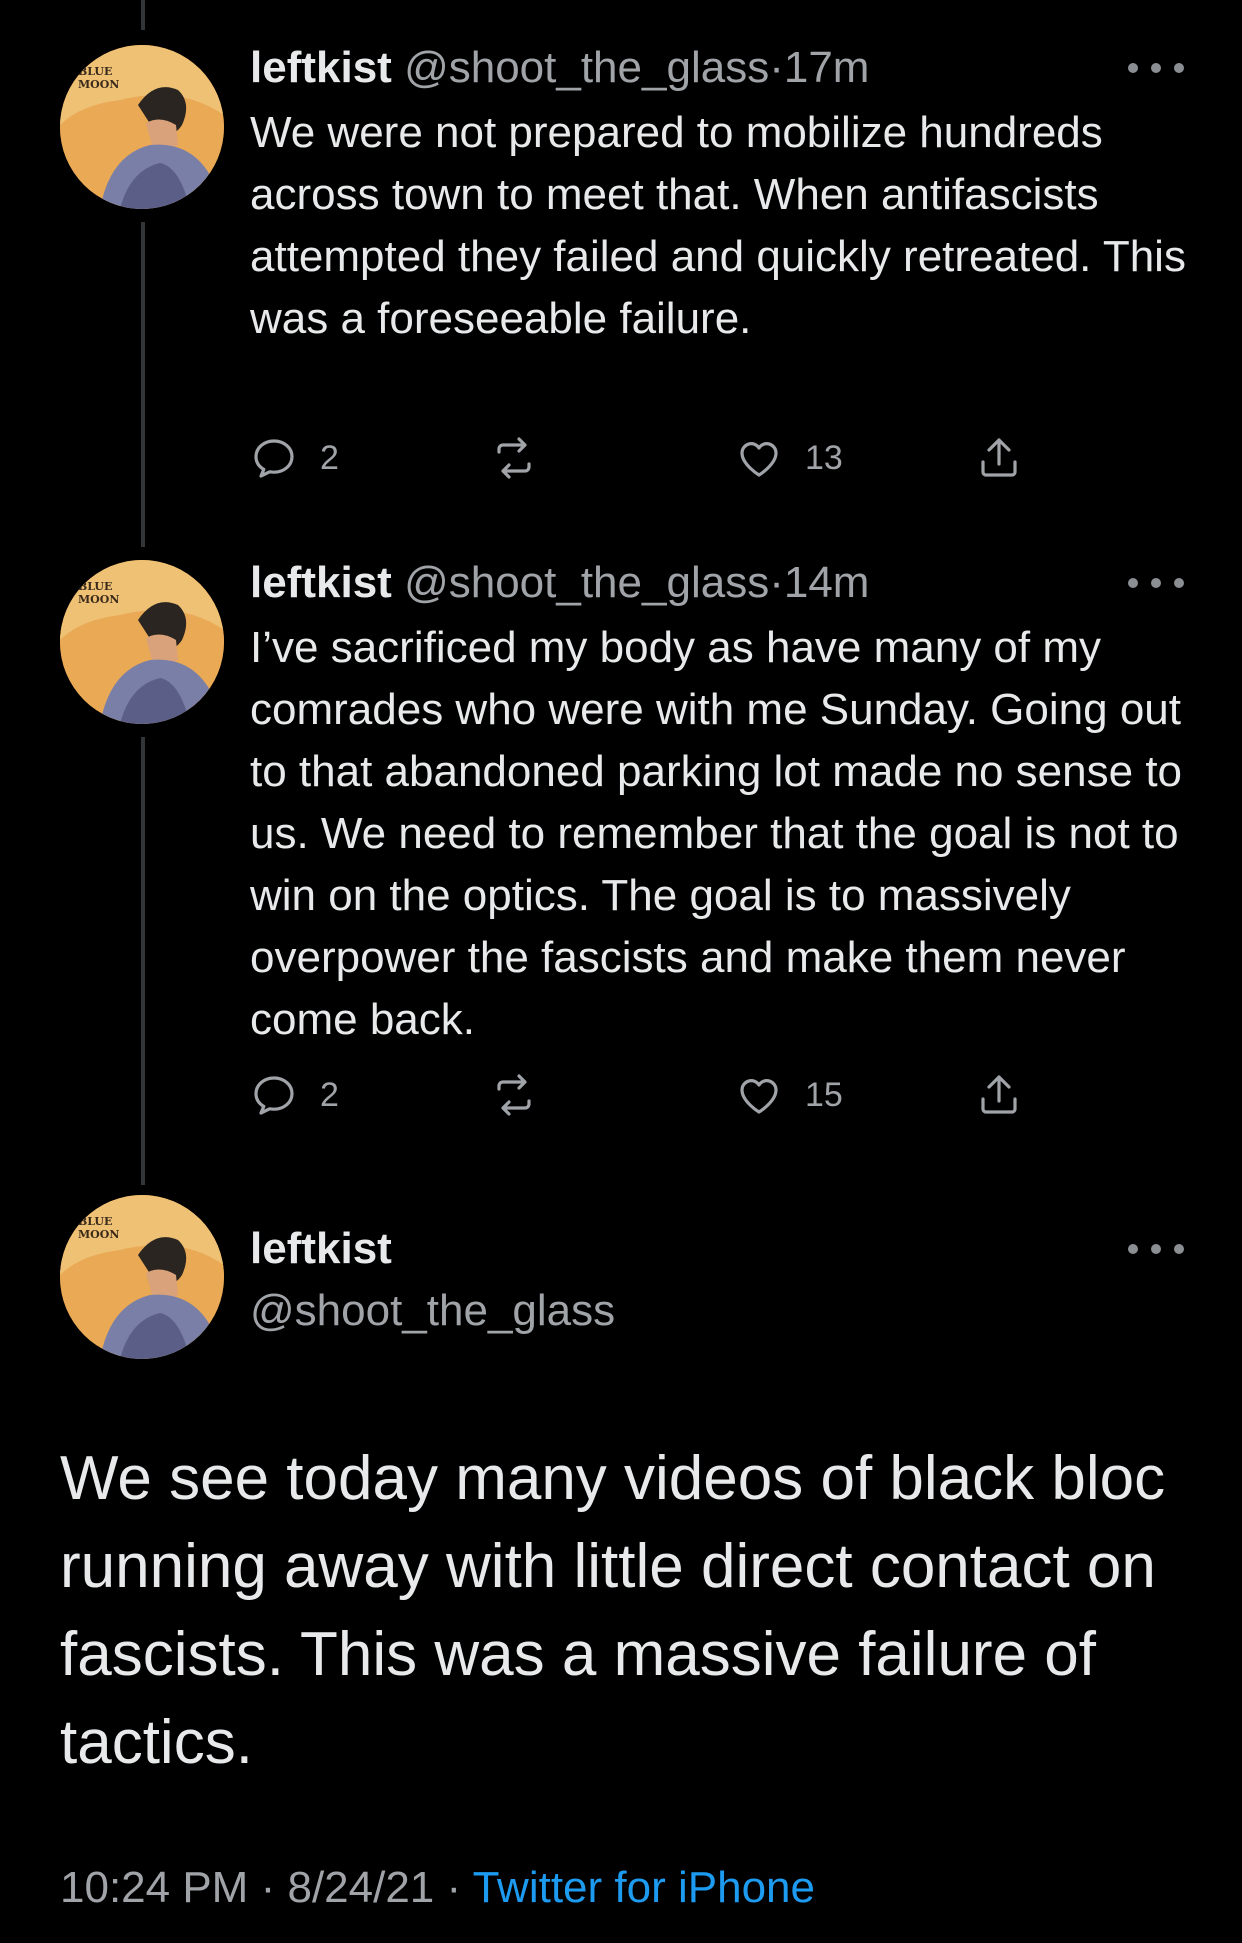 This screenshot has width=1242, height=1943. I want to click on timestamp: 17m, so click(827, 67).